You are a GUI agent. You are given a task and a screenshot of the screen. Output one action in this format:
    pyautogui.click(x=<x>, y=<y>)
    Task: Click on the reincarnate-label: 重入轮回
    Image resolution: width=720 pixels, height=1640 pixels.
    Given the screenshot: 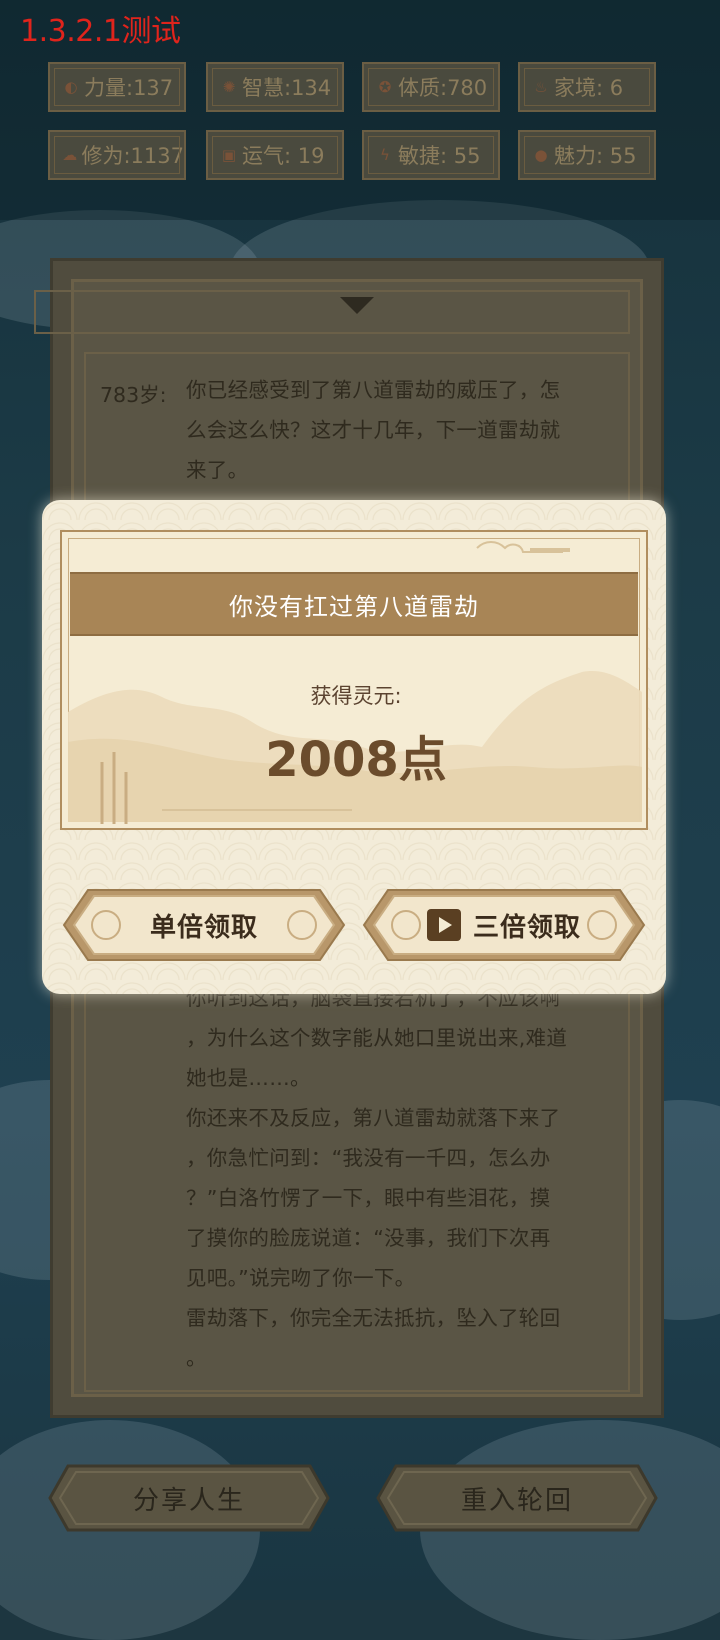 What is the action you would take?
    pyautogui.click(x=516, y=1500)
    